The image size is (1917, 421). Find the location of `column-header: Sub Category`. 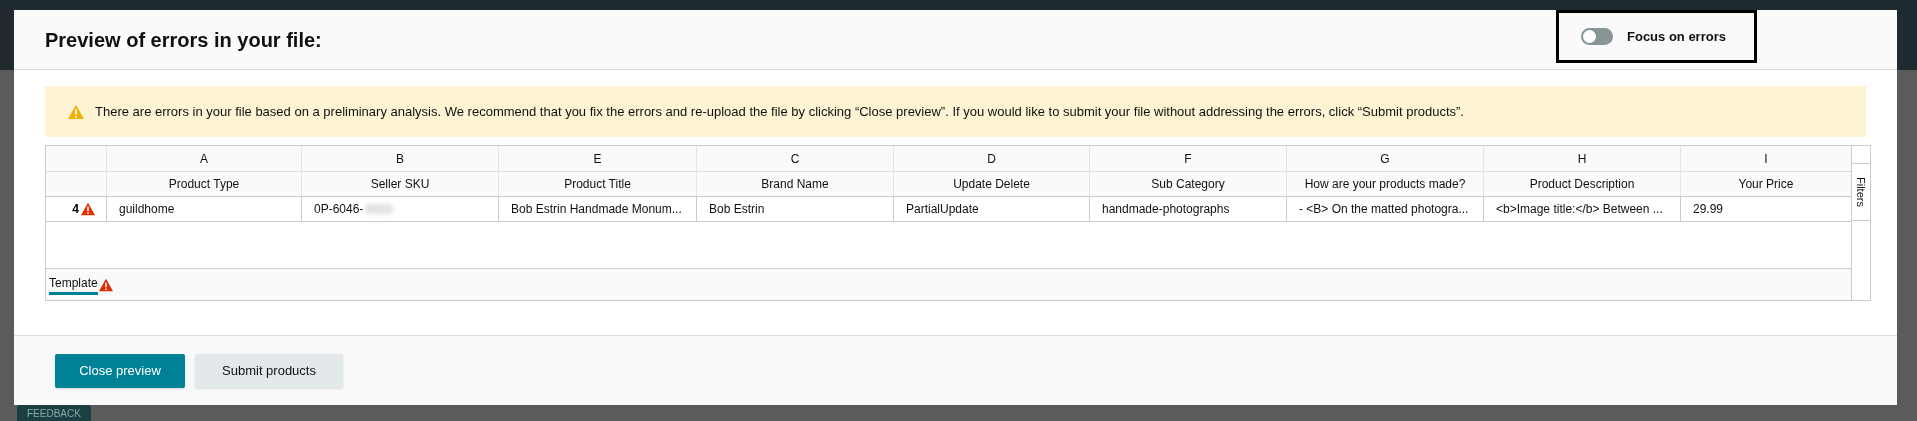

column-header: Sub Category is located at coordinates (1187, 184).